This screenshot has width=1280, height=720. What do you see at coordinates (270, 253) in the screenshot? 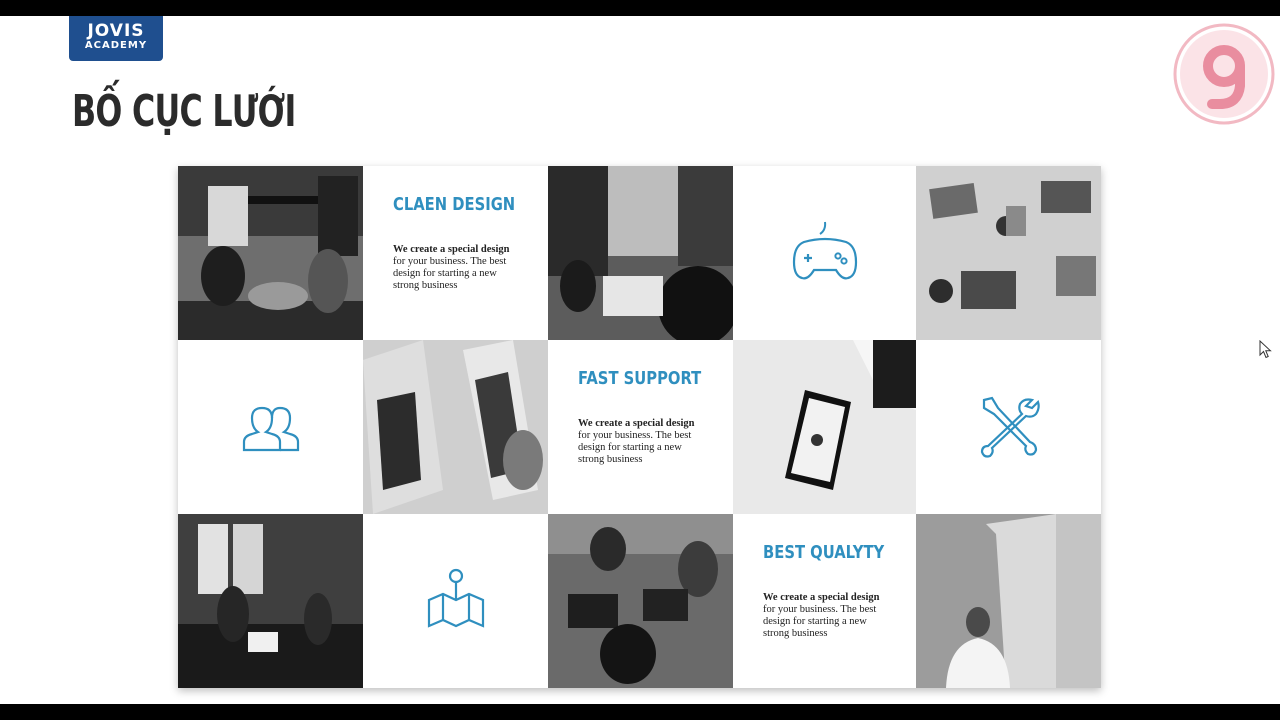
I see `office-meeting-photo` at bounding box center [270, 253].